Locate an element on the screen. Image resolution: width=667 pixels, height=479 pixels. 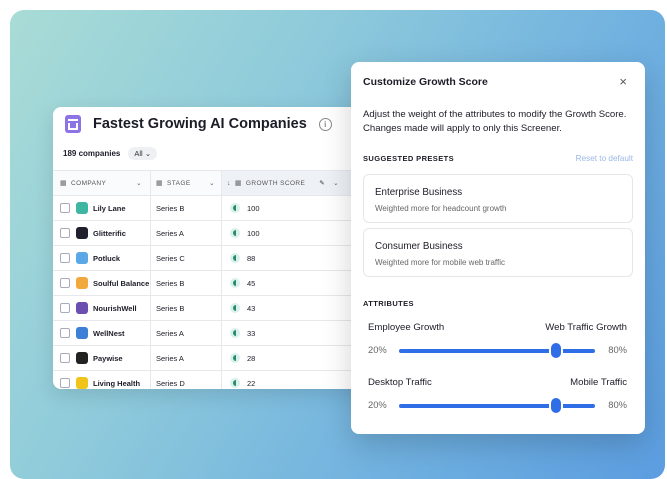
company-cell: Glitterific is located at coordinates (102, 233).